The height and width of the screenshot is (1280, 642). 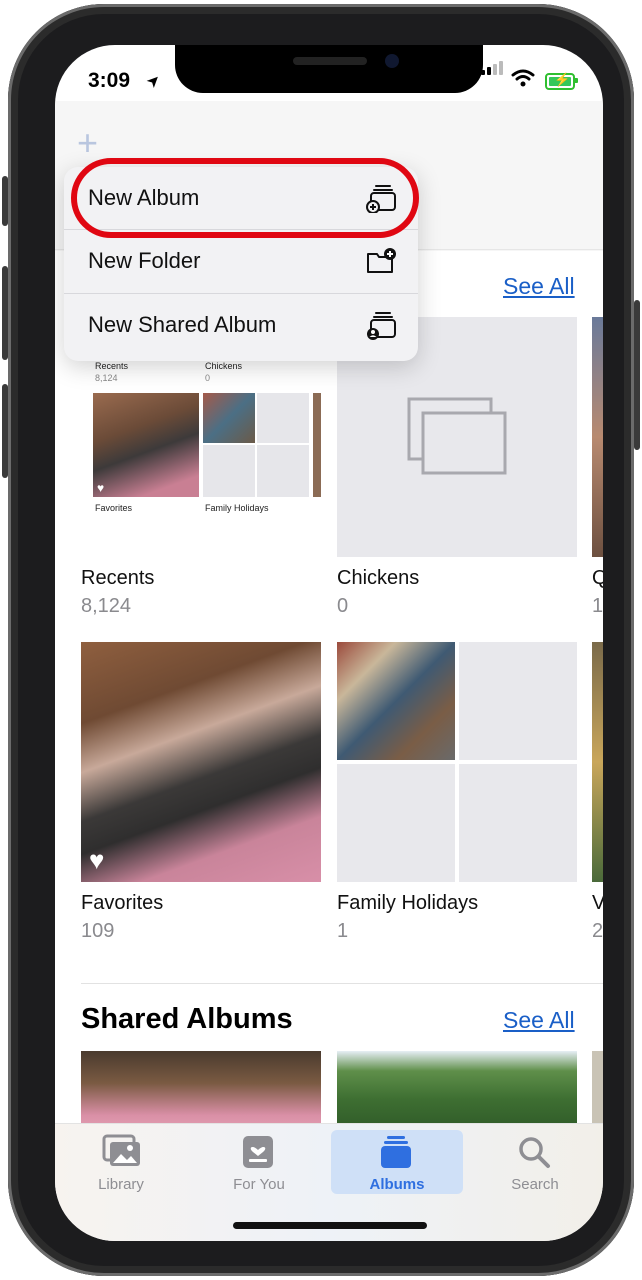 I want to click on volume-up-button, so click(x=5, y=313).